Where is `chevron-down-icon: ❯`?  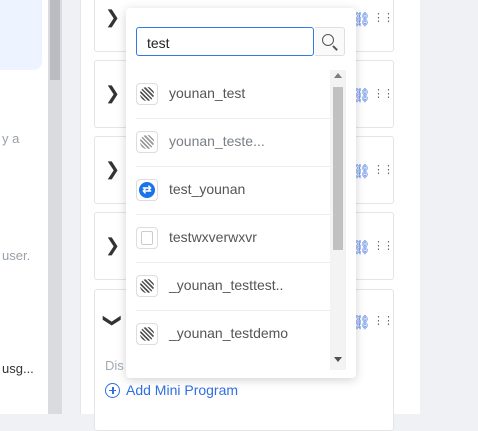
chevron-down-icon: ❯ is located at coordinates (112, 320).